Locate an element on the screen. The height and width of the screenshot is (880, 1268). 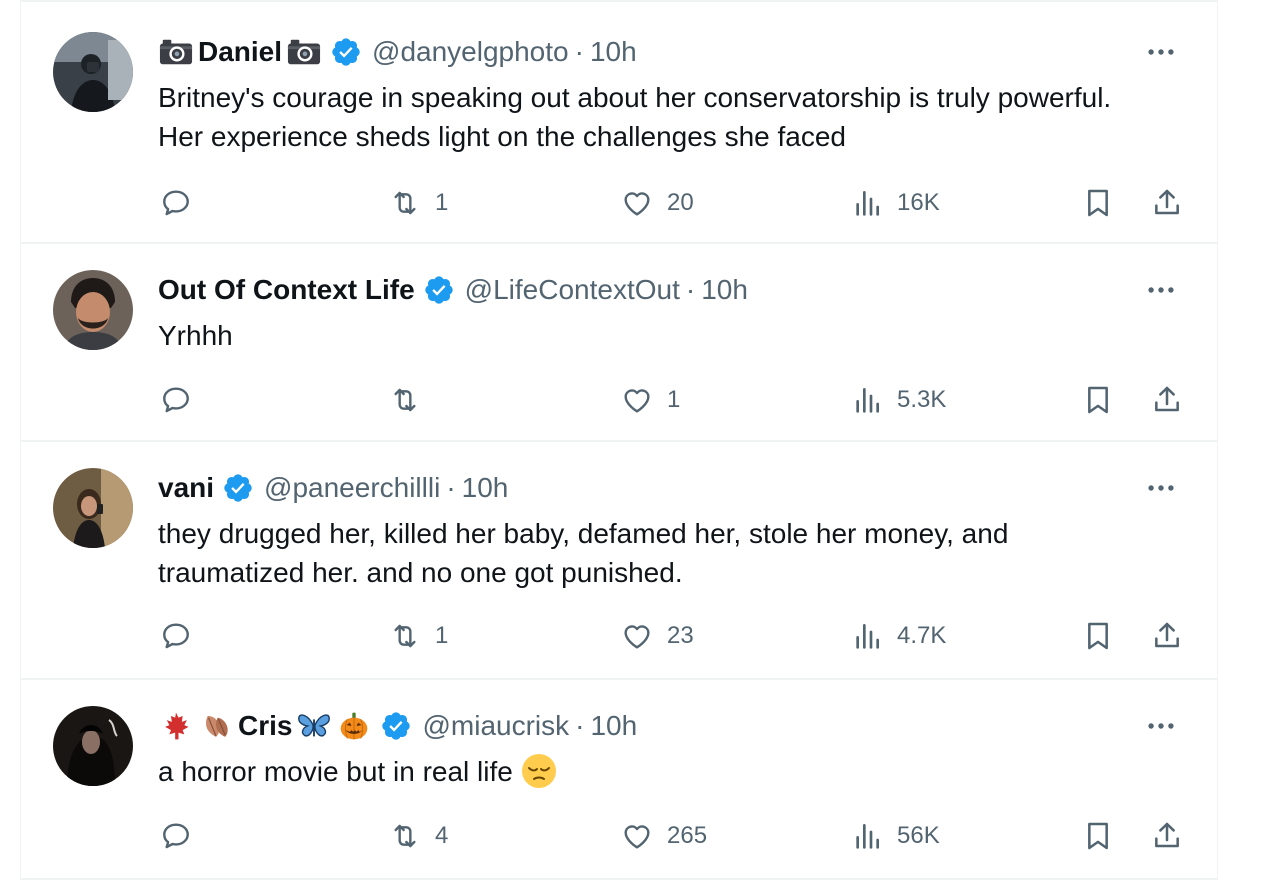
display-name: vani is located at coordinates (186, 488).